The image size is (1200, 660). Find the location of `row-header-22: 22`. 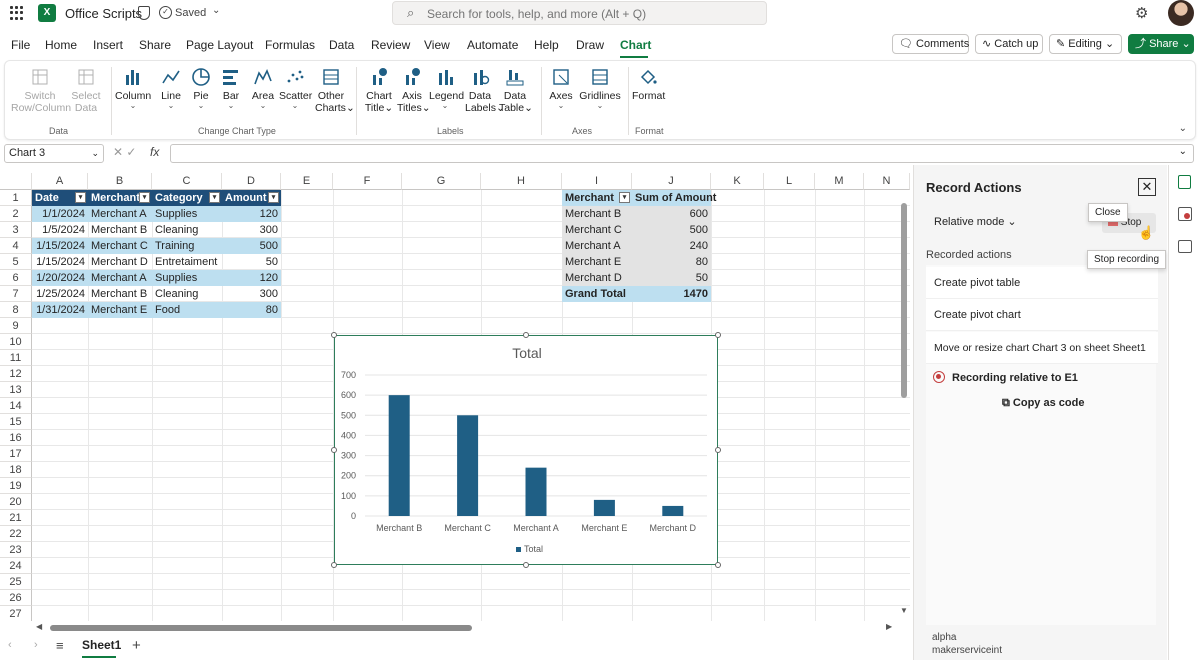

row-header-22: 22 is located at coordinates (16, 534).